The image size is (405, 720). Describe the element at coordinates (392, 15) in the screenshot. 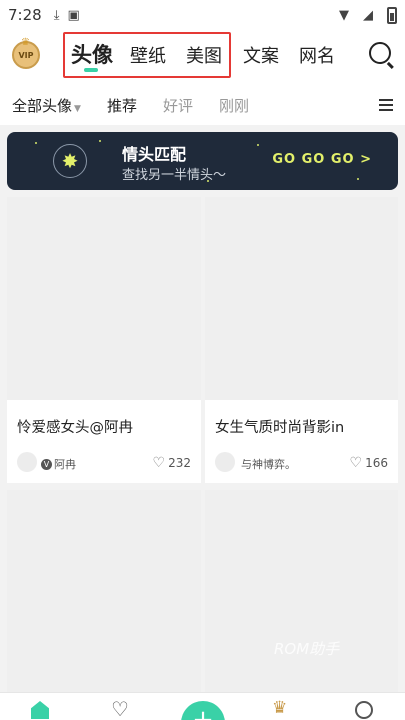

I see `battery-icon` at that location.